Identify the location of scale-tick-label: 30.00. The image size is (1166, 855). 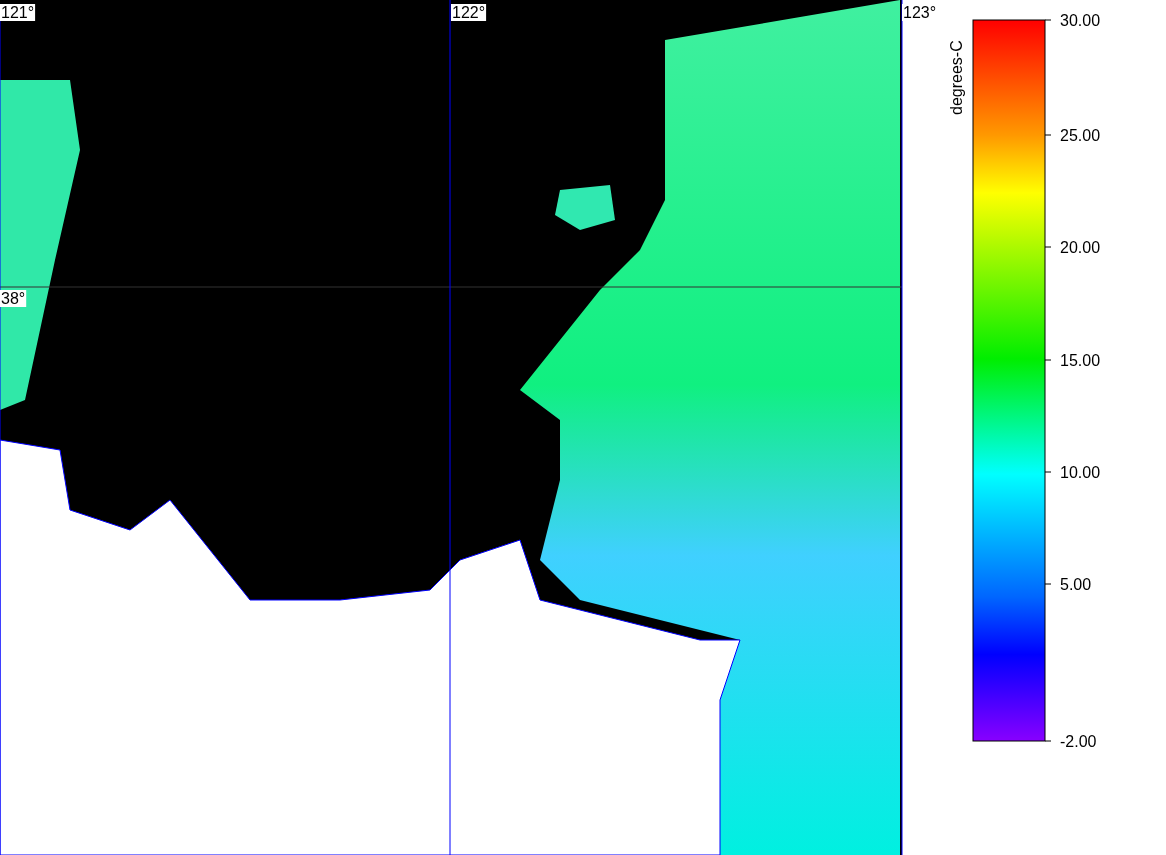
(1080, 20).